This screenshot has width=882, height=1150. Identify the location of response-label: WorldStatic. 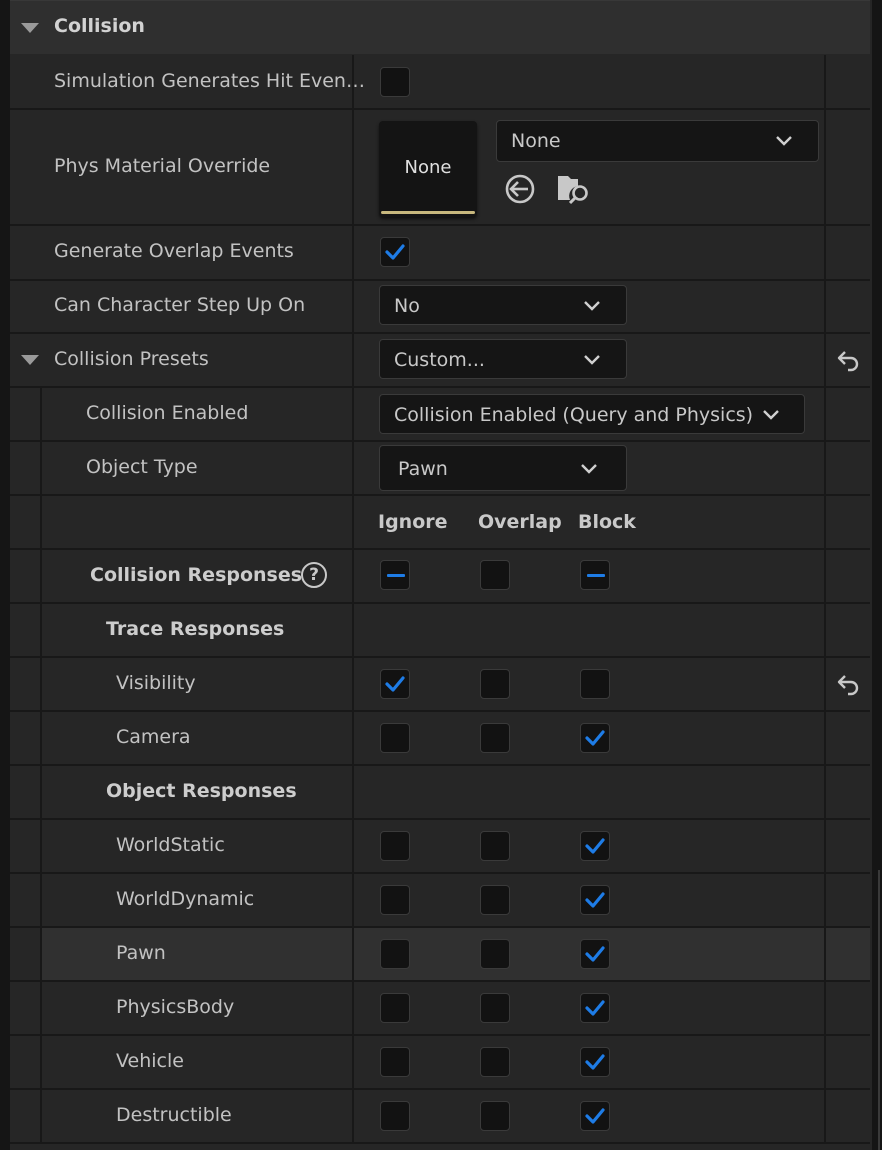
(170, 845).